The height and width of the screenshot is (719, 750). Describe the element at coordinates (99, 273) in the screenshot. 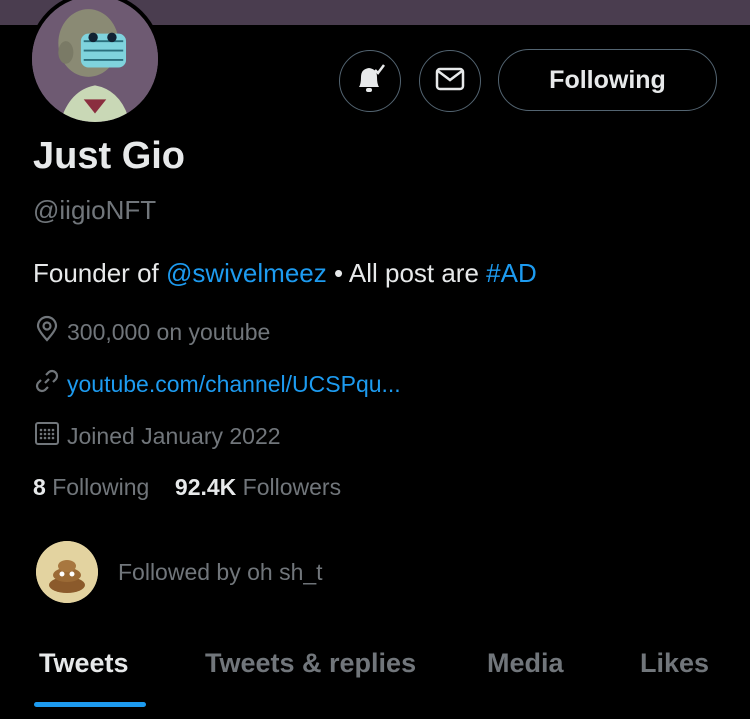

I see `bio-text: Founder of` at that location.